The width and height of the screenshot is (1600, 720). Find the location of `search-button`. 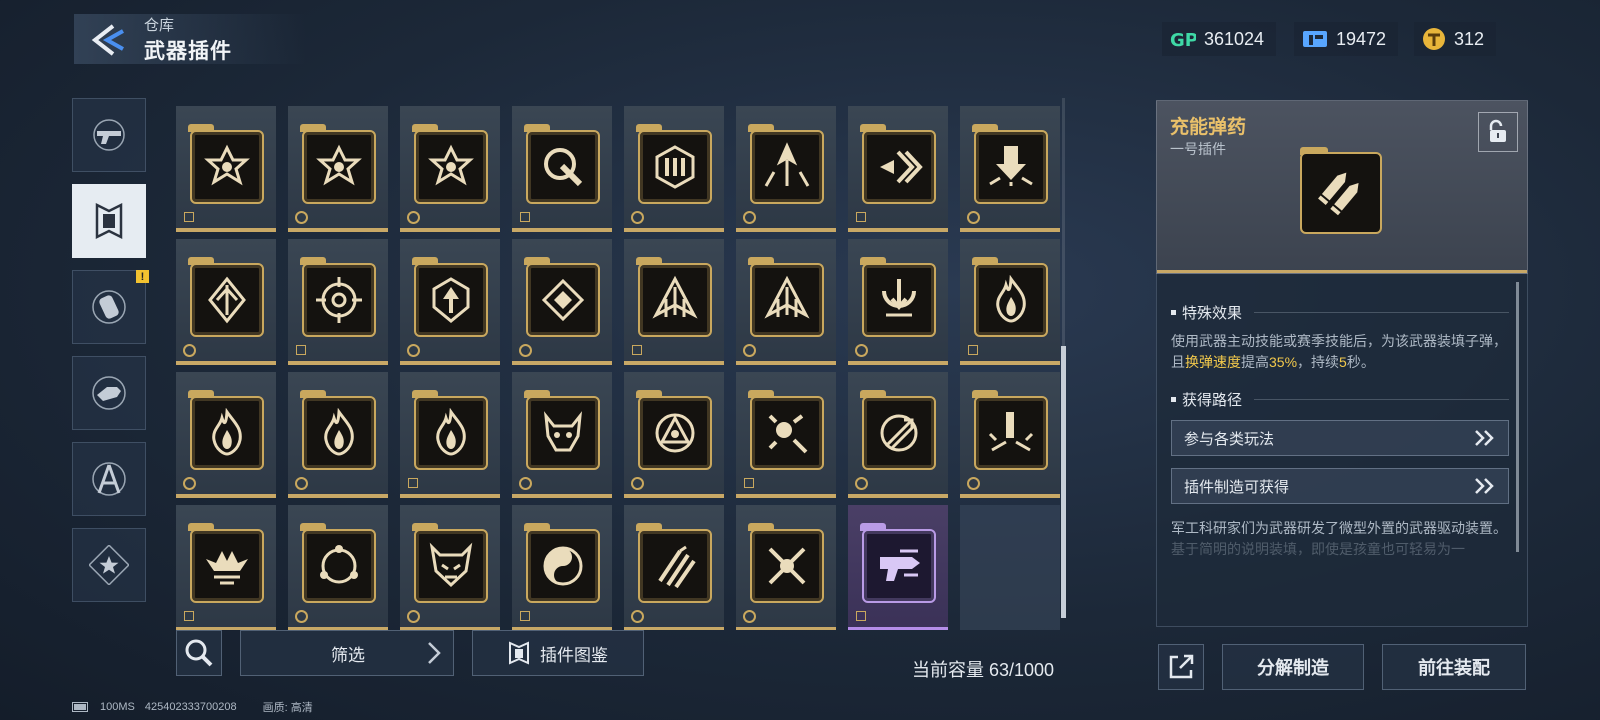

search-button is located at coordinates (199, 653).